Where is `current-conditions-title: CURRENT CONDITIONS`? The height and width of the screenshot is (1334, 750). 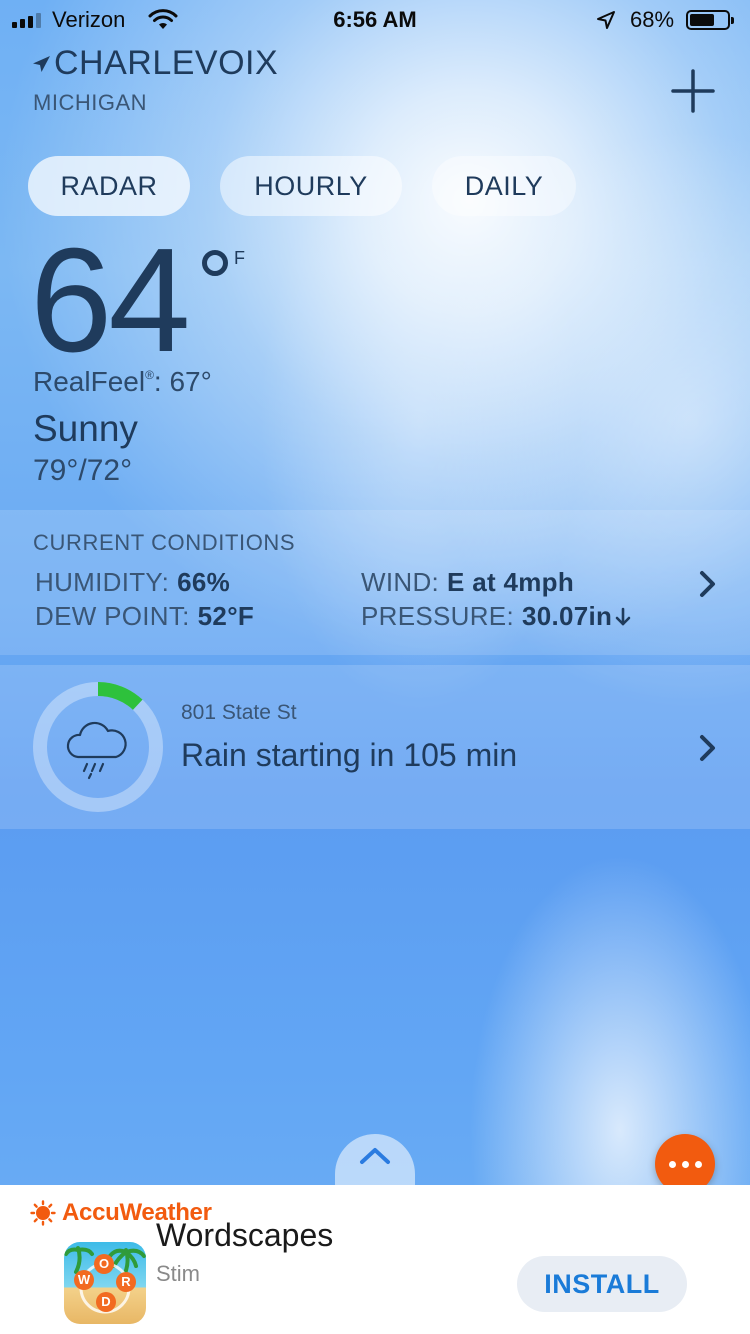
current-conditions-title: CURRENT CONDITIONS is located at coordinates (164, 542).